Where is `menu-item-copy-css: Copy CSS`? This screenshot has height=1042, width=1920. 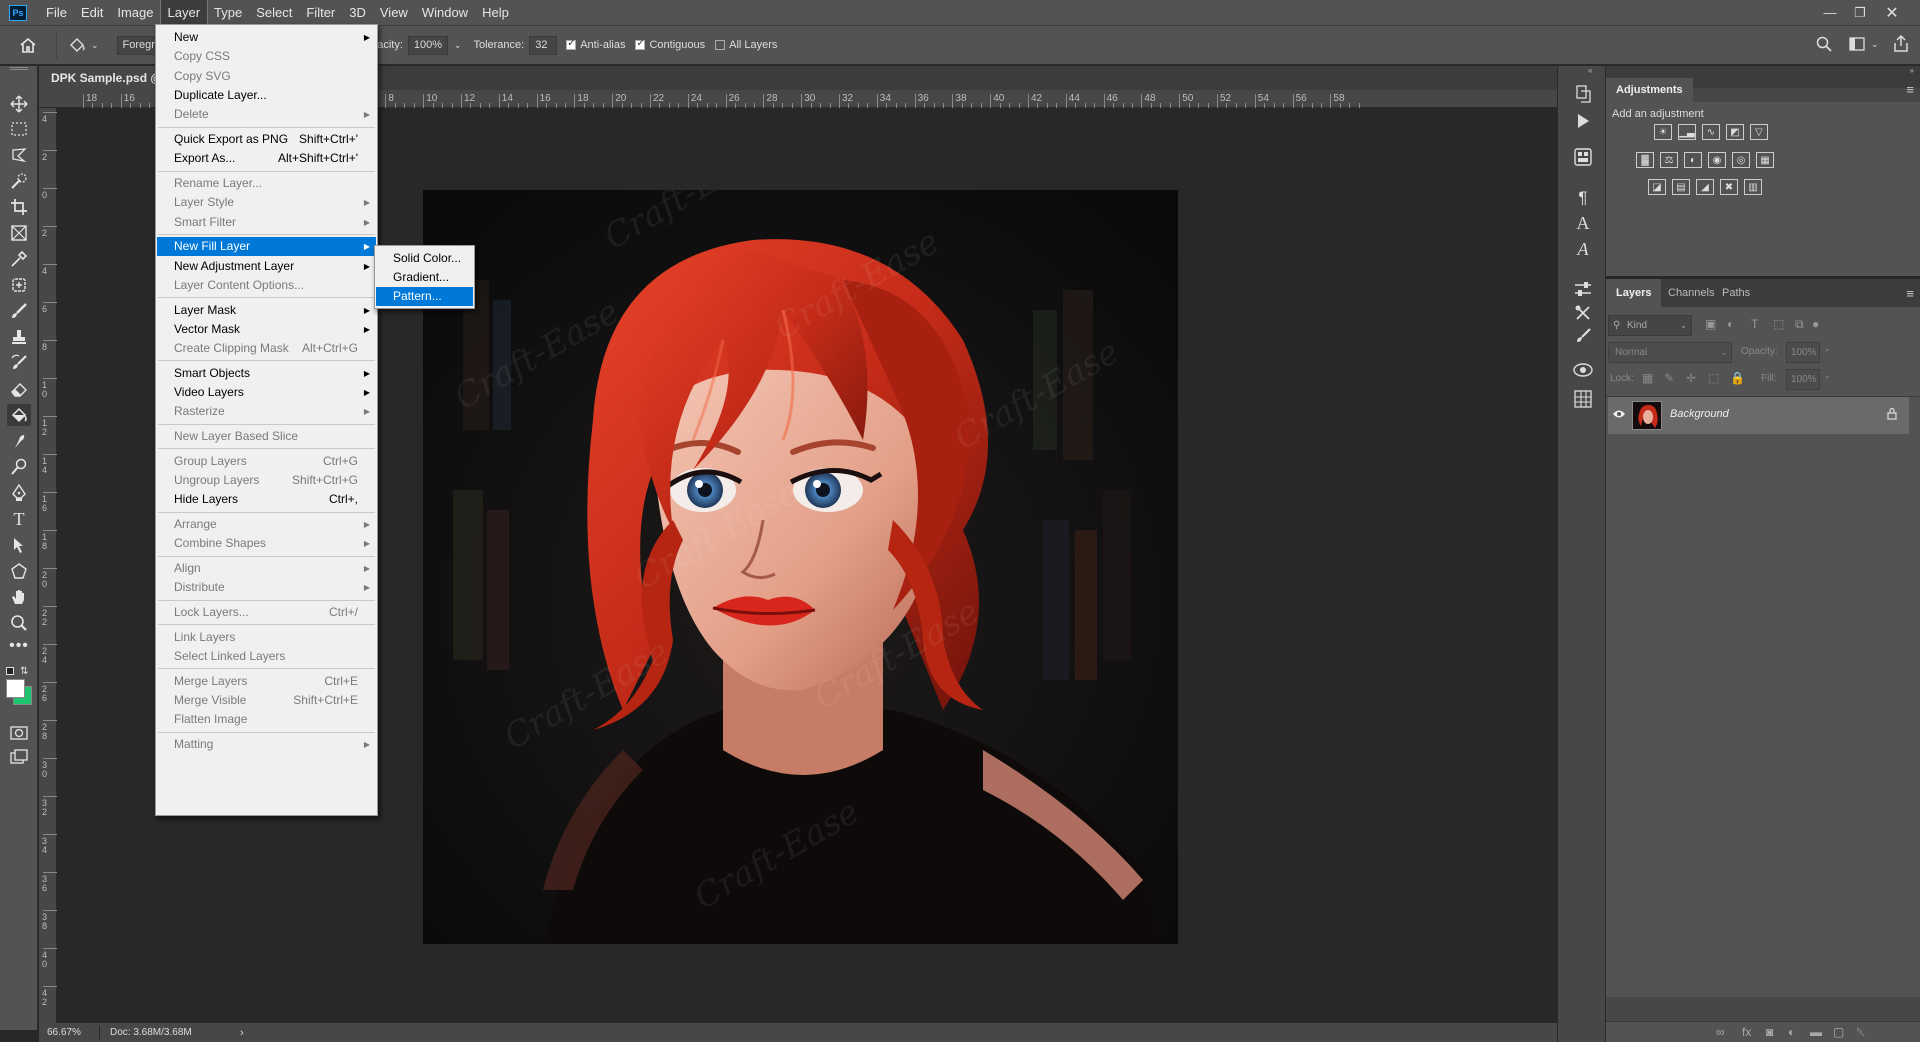
menu-item-copy-css: Copy CSS is located at coordinates (266, 56).